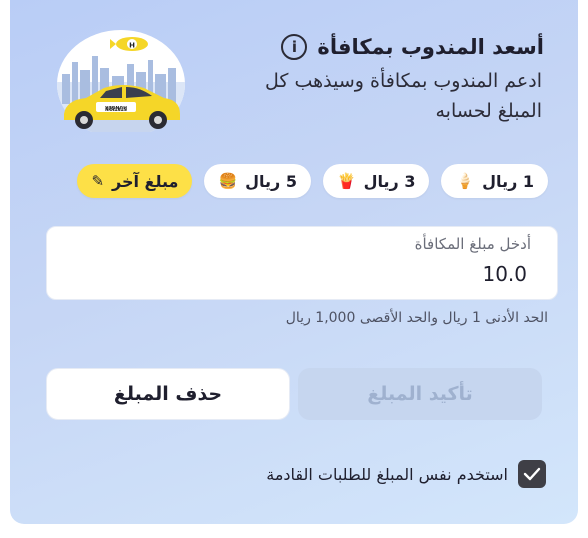  Describe the element at coordinates (312, 181) in the screenshot. I see `tip-options: 1 ريال 🍦 3 ريال 🍟 5 ريال 🍔 مبلغ آخر ✎` at that location.